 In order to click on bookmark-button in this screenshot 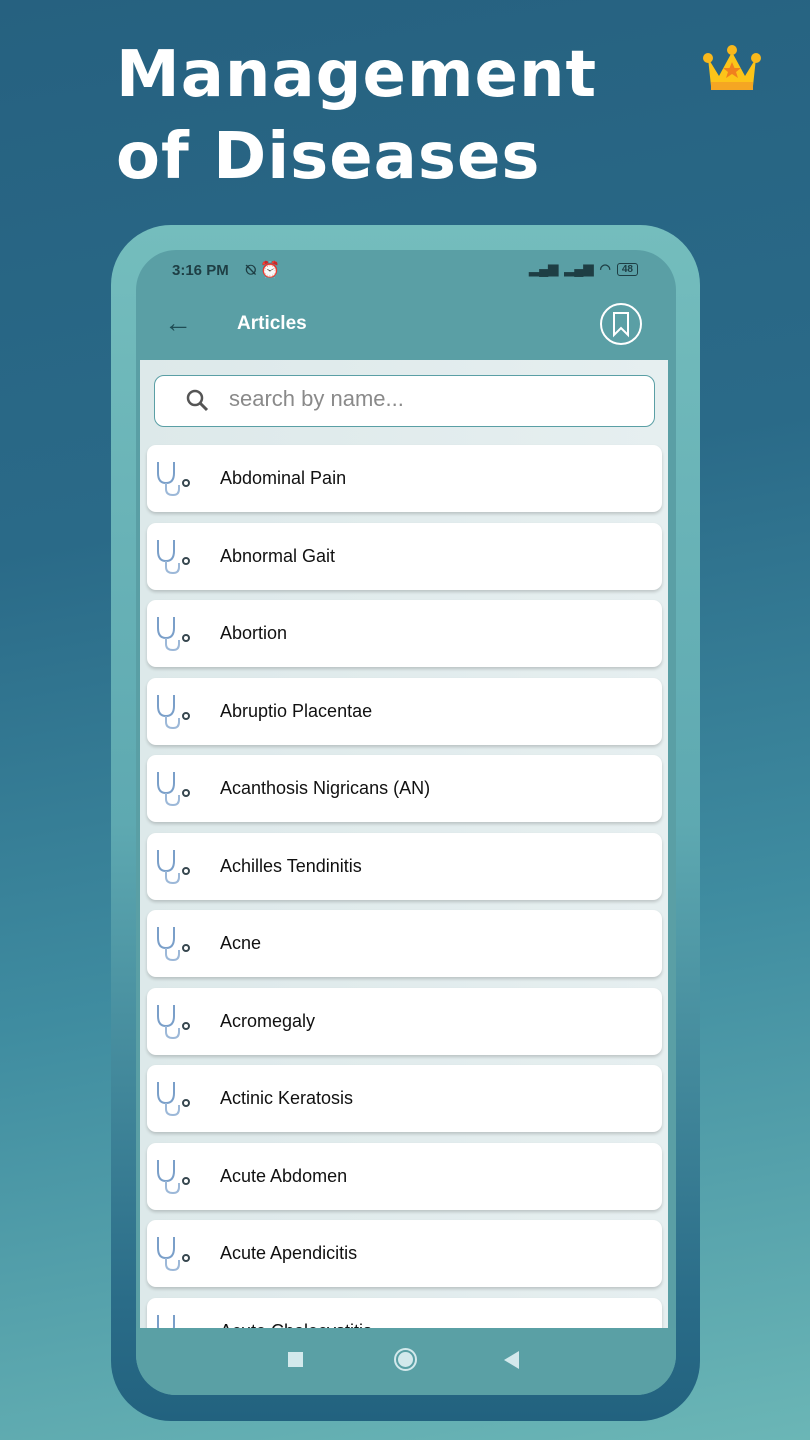, I will do `click(621, 324)`.